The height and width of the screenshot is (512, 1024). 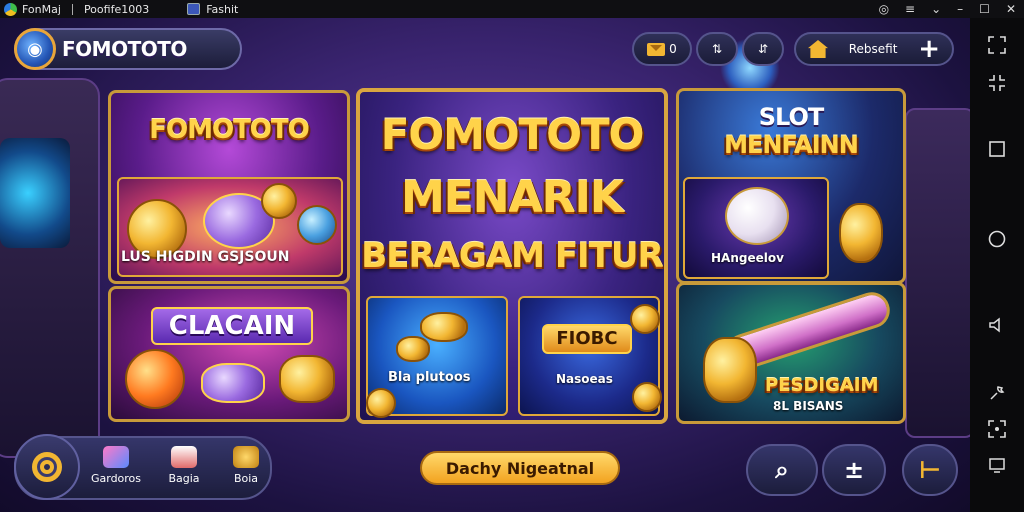 I want to click on panel-left-bottom-title: CLACAIN, so click(x=232, y=326).